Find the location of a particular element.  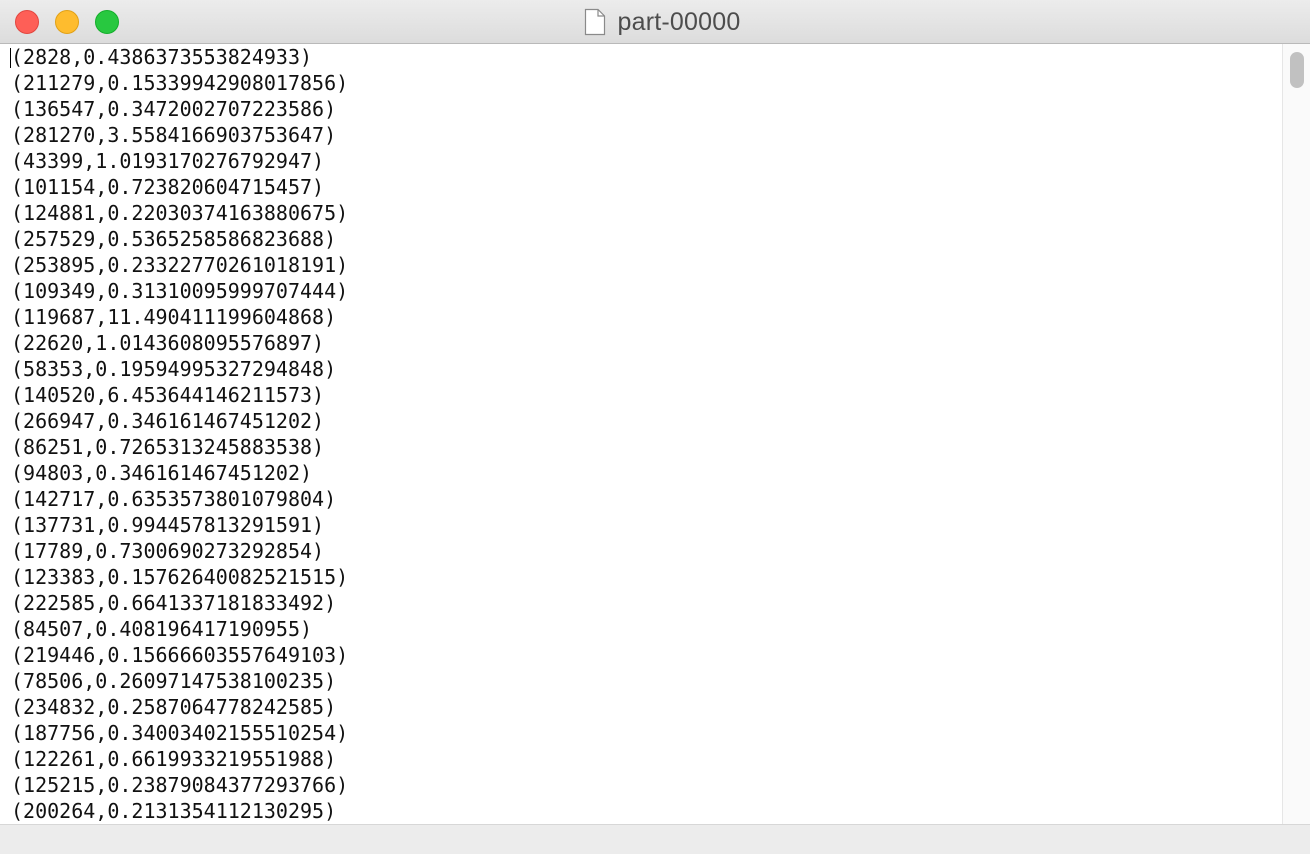

text-line: (211279,0.15339942908017856) is located at coordinates (179, 83).